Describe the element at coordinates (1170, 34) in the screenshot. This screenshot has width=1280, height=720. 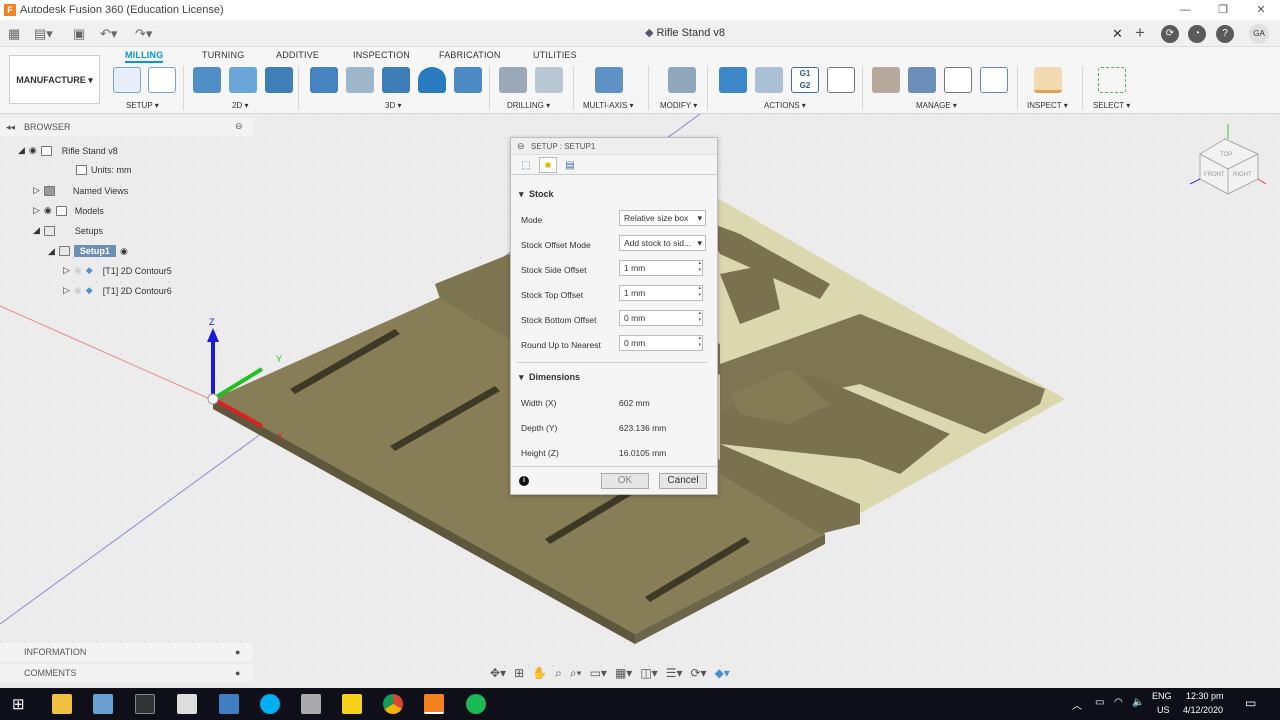
I see `extensions-icon: ⟳` at that location.